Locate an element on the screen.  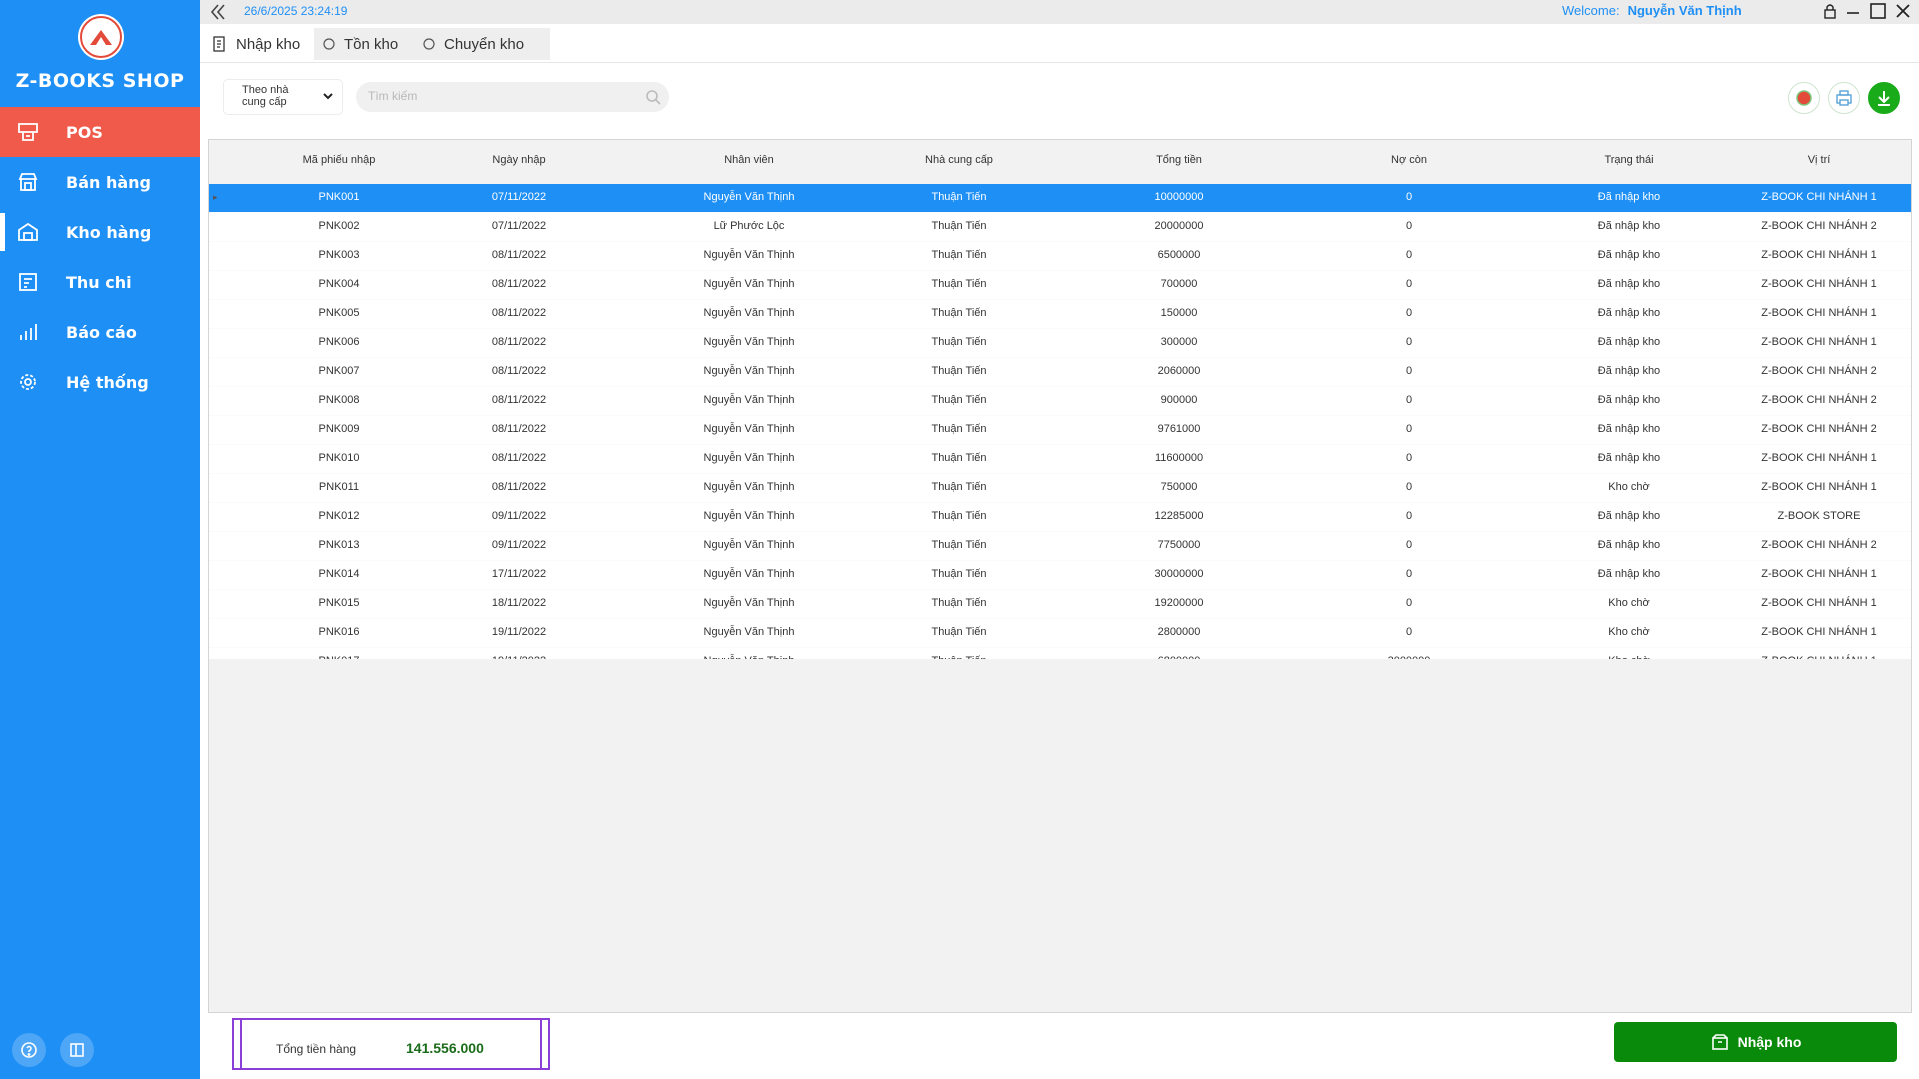
table-cell: PNK011 is located at coordinates (339, 487).